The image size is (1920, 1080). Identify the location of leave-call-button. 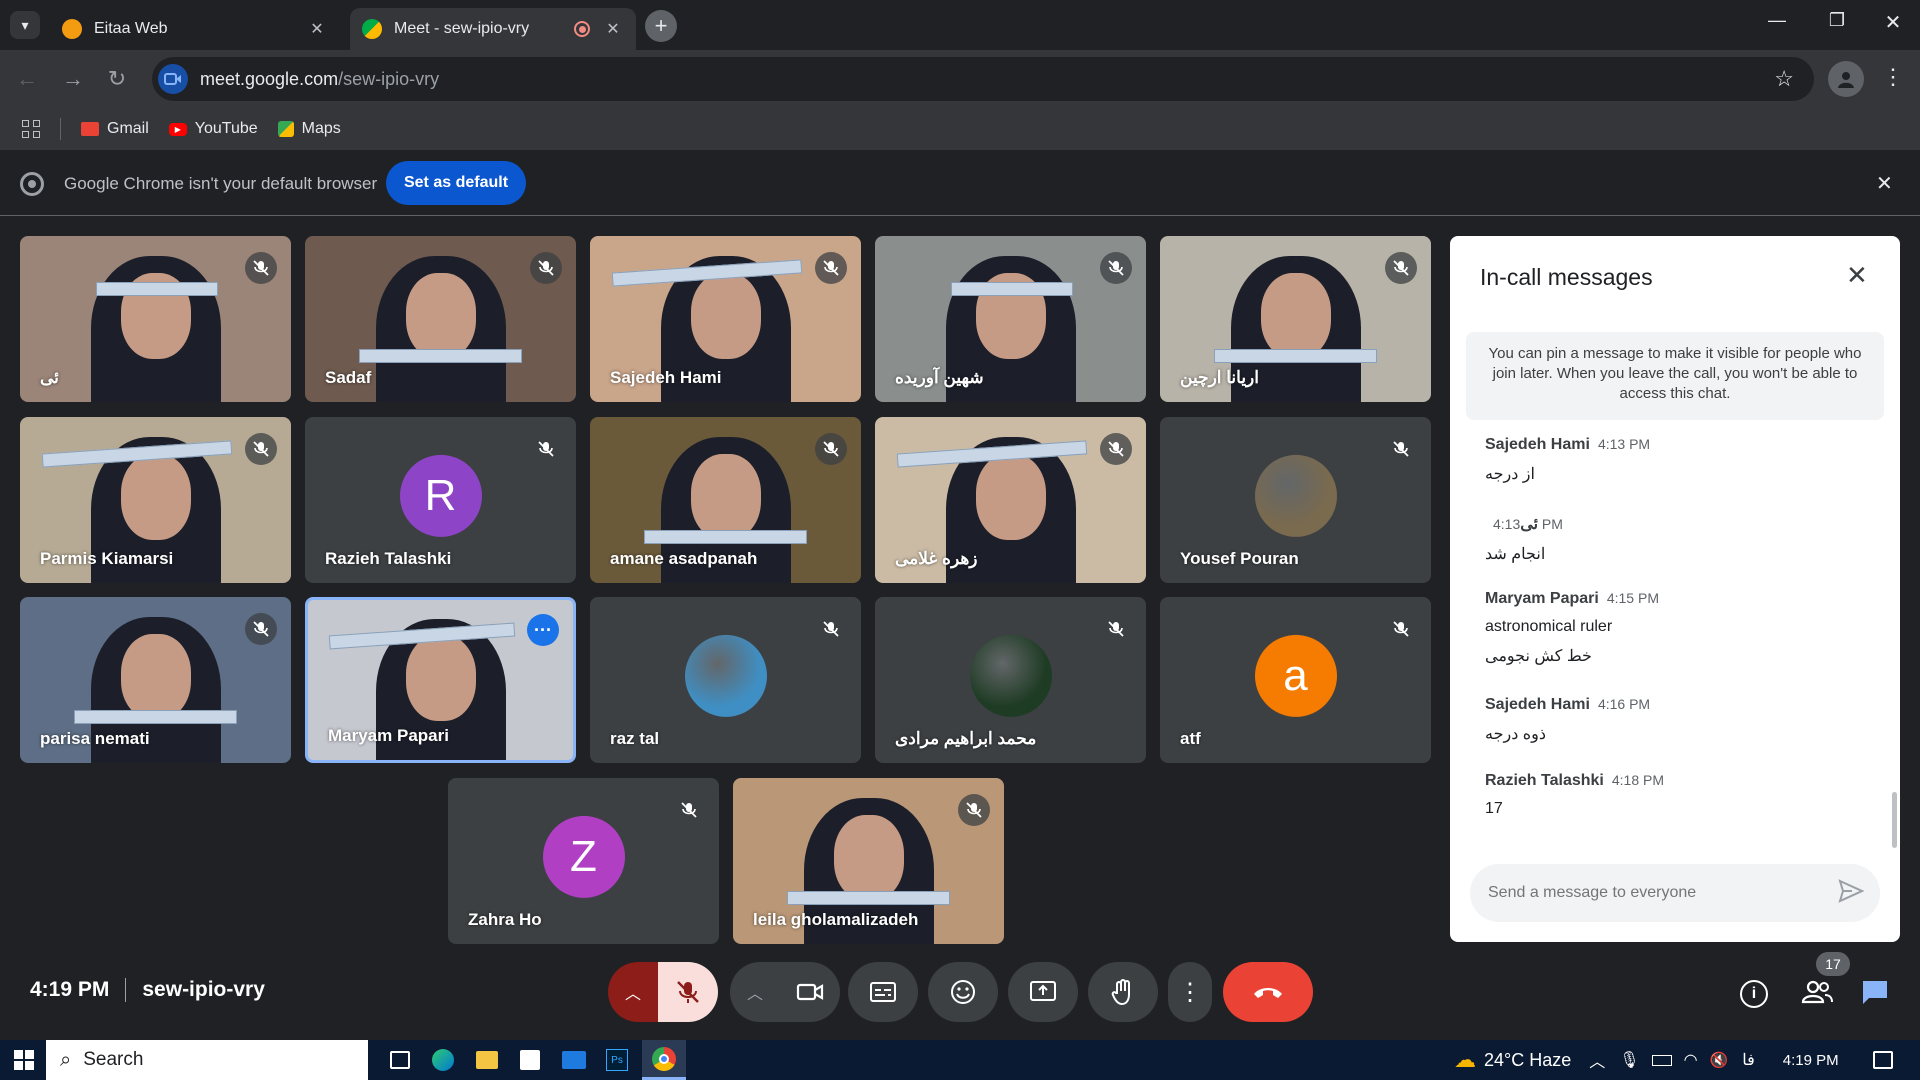
(1268, 992).